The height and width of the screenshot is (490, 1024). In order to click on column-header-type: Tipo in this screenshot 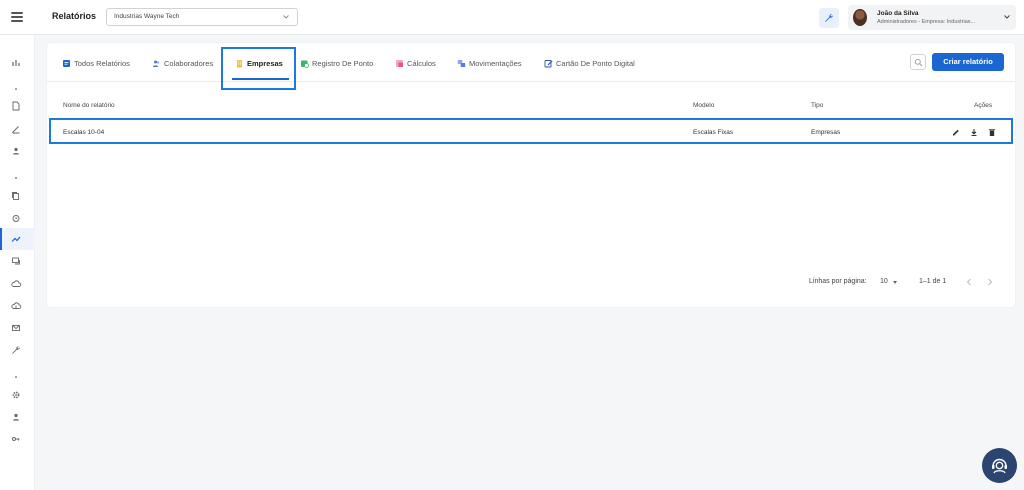, I will do `click(817, 105)`.